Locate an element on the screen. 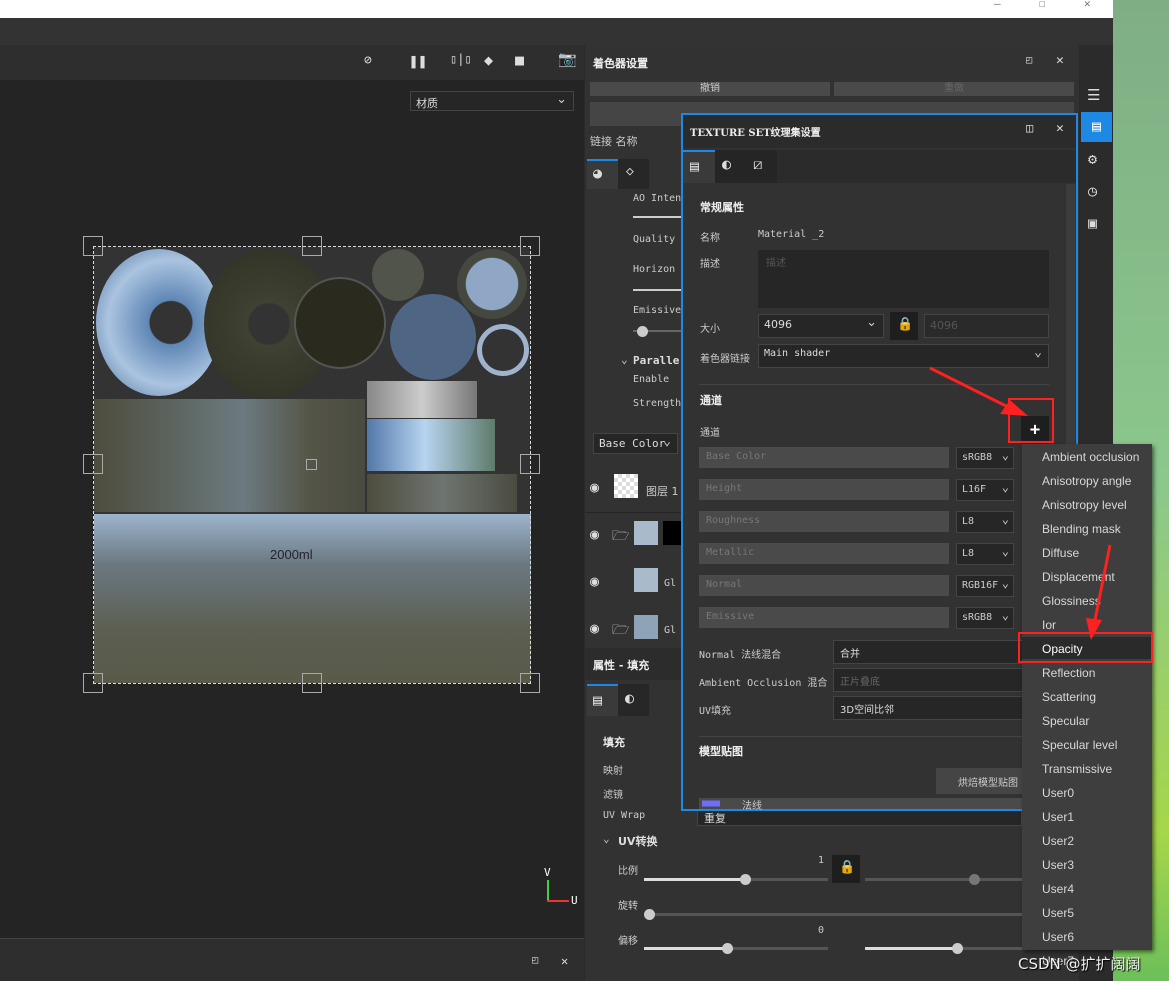  annotation-arrows is located at coordinates (1020, 503).